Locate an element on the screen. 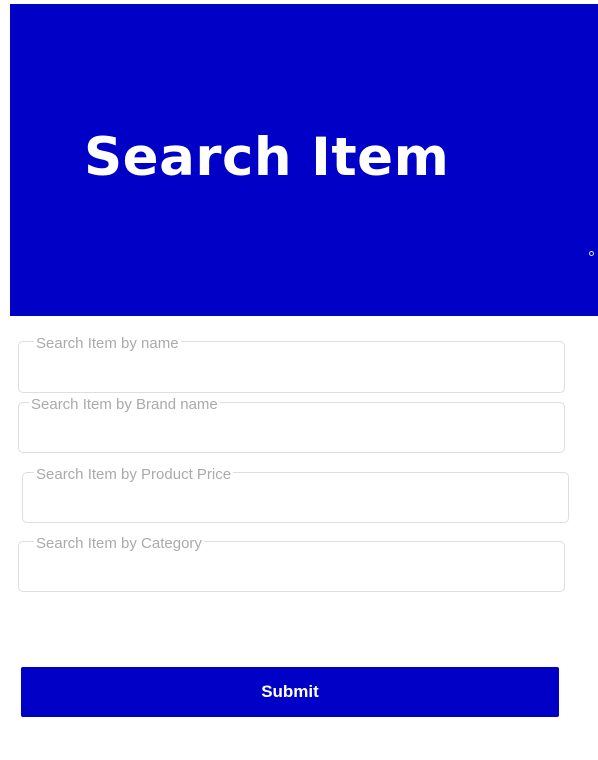  submit-button: Submit is located at coordinates (290, 692).